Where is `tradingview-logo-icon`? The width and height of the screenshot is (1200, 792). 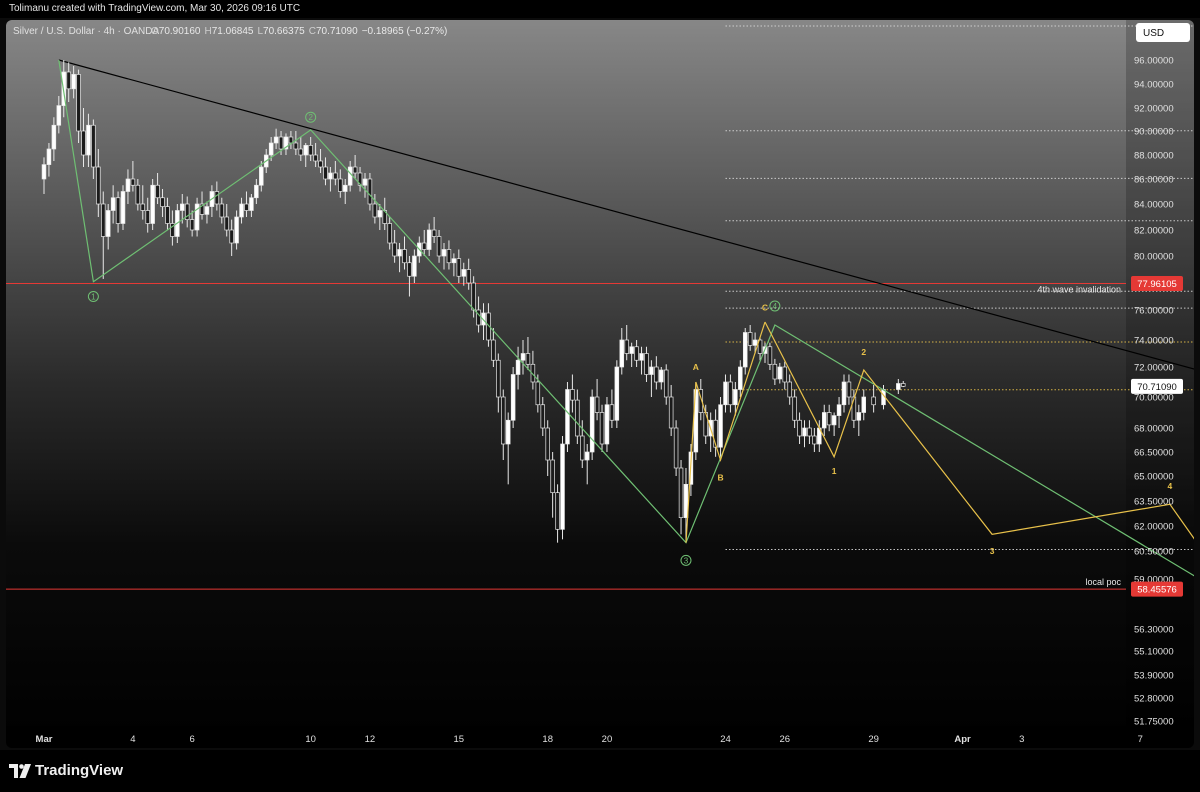
tradingview-logo-icon is located at coordinates (21, 771).